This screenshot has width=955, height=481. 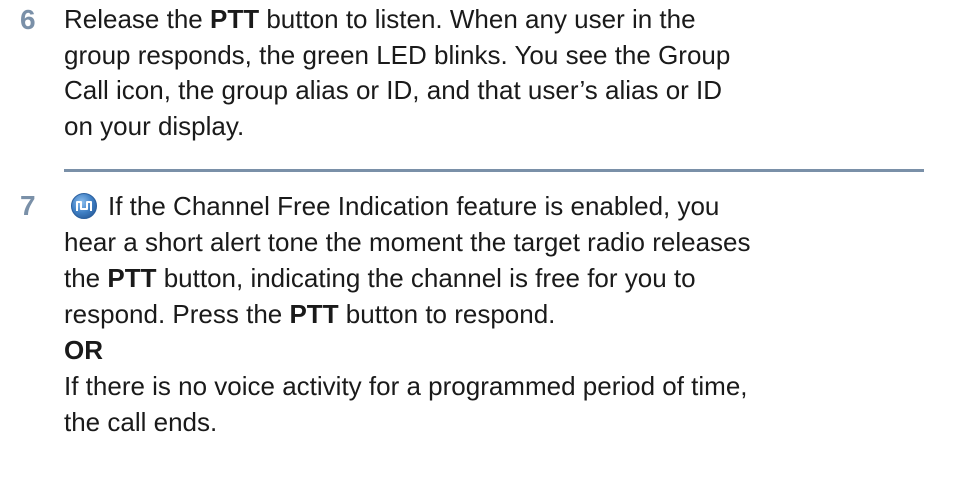 I want to click on channel-free-indication-icon, so click(x=84, y=206).